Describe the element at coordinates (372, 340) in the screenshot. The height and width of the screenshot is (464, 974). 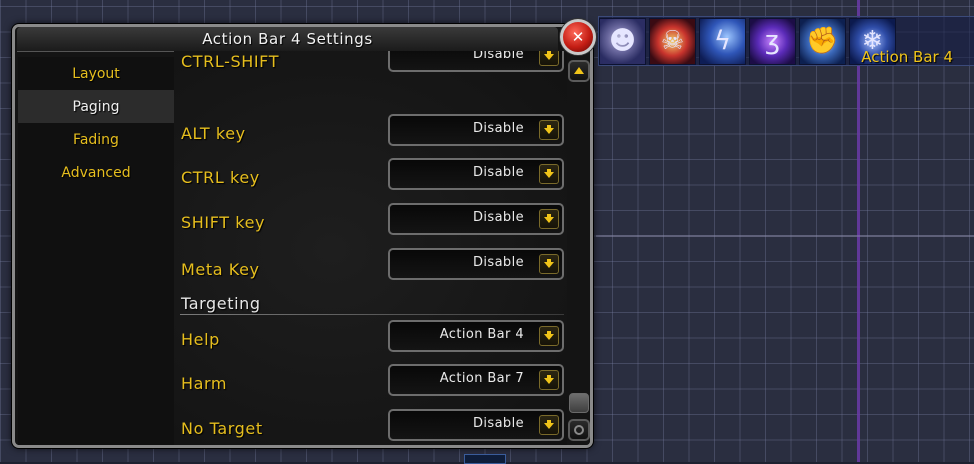
I see `setting-row-help: Help Action Bar 4` at that location.